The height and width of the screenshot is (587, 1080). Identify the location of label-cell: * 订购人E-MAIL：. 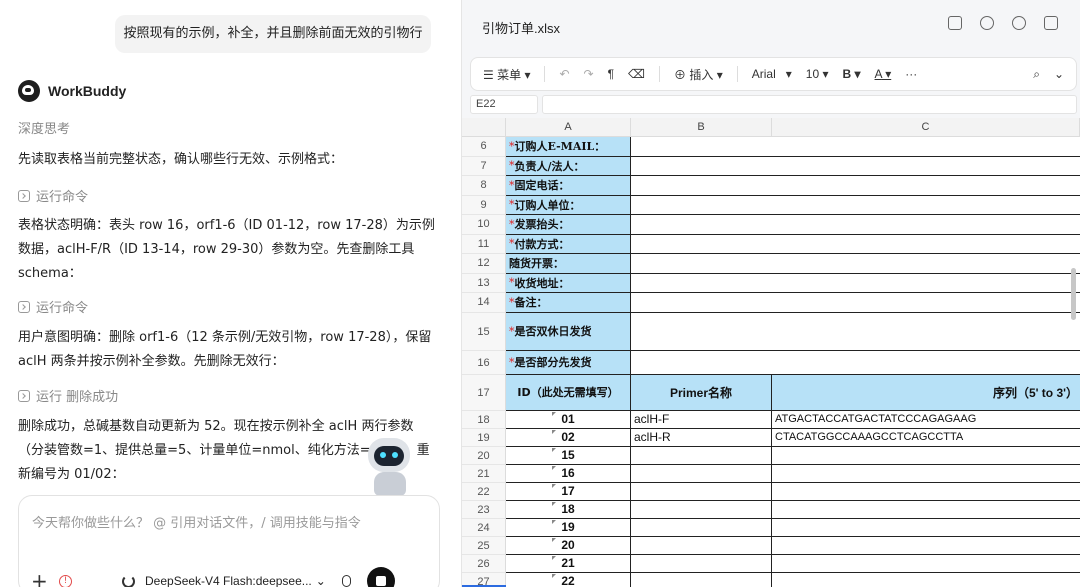
(568, 147).